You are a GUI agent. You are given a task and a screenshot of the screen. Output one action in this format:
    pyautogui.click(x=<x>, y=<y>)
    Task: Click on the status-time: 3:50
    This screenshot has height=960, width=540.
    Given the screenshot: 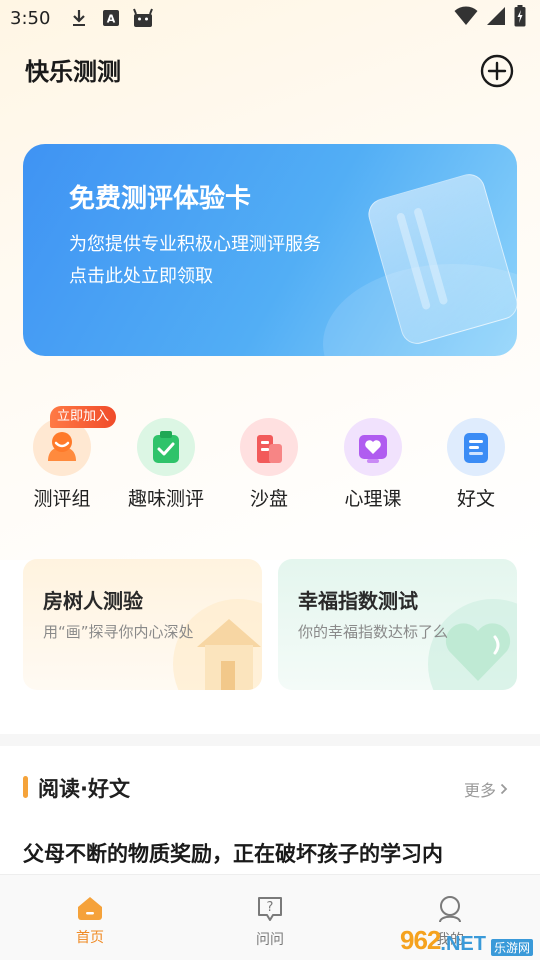 What is the action you would take?
    pyautogui.click(x=30, y=18)
    